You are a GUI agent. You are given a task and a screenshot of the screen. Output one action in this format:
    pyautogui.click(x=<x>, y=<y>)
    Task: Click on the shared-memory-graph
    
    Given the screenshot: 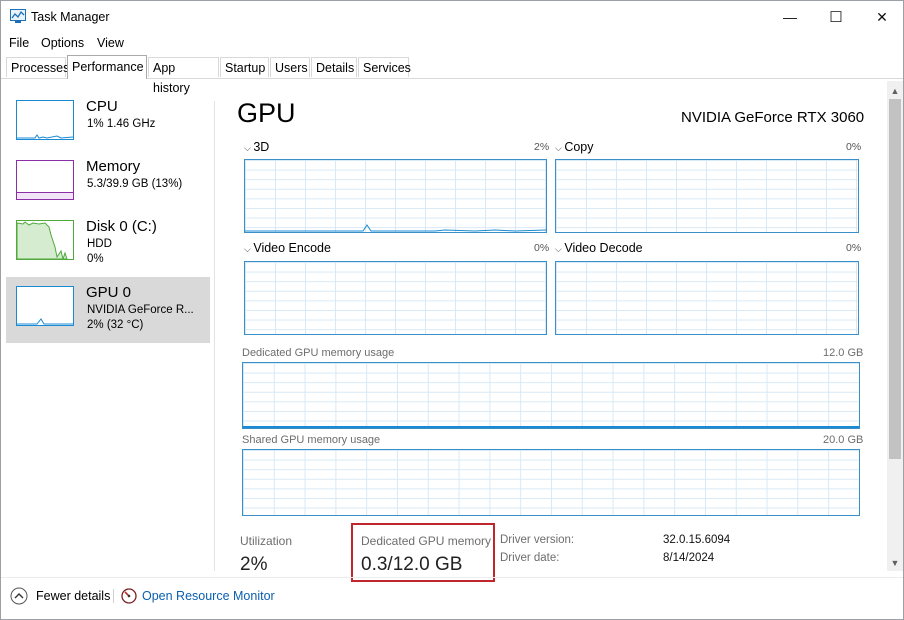 What is the action you would take?
    pyautogui.click(x=551, y=482)
    